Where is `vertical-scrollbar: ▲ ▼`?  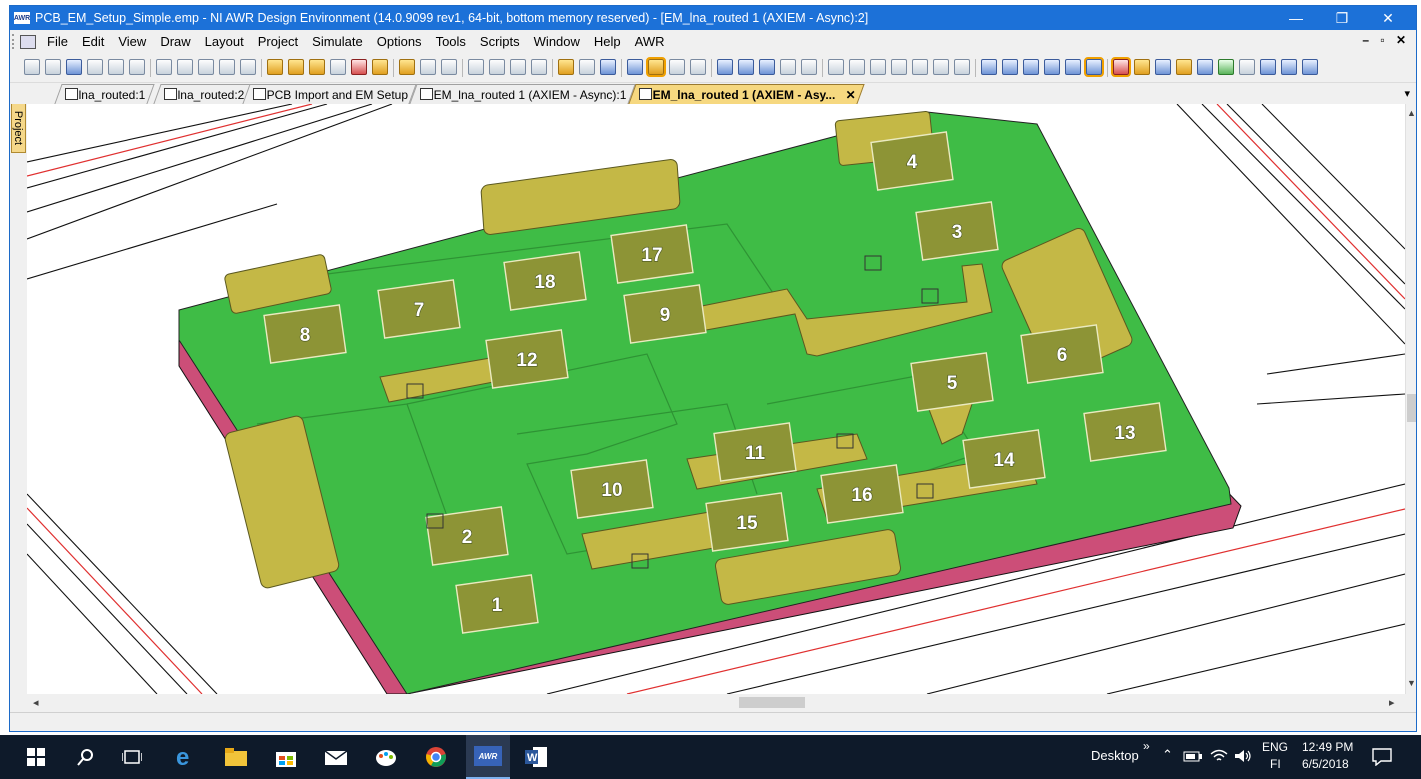
vertical-scrollbar: ▲ ▼ is located at coordinates (1410, 399).